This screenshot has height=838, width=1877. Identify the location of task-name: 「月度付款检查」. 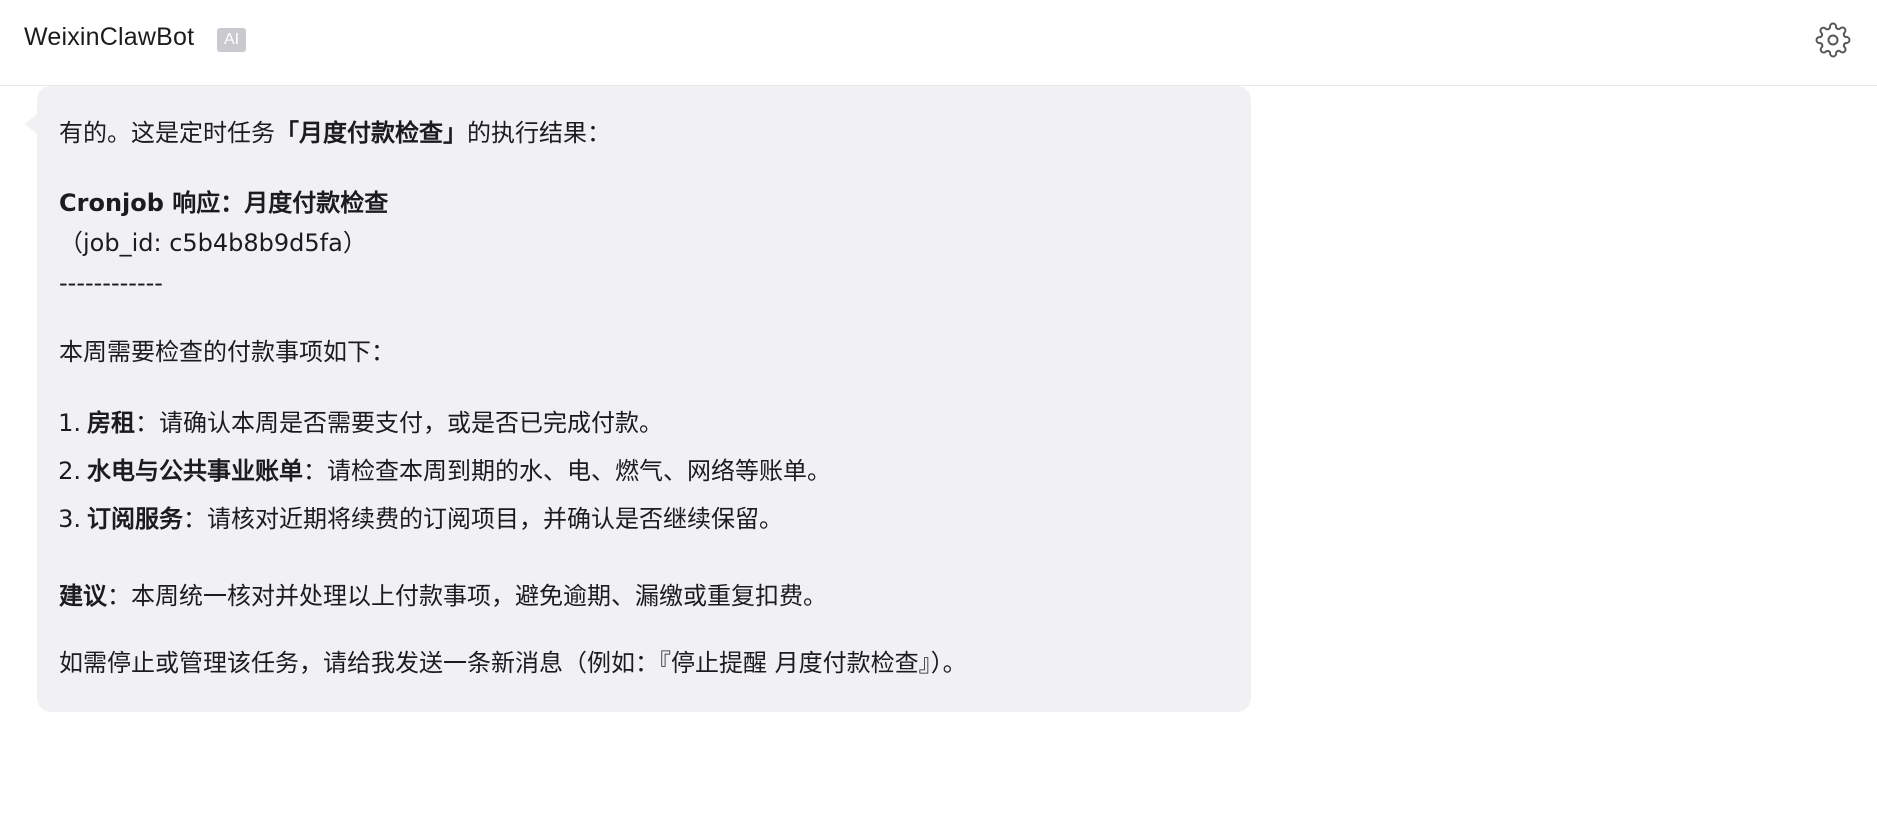
(371, 133).